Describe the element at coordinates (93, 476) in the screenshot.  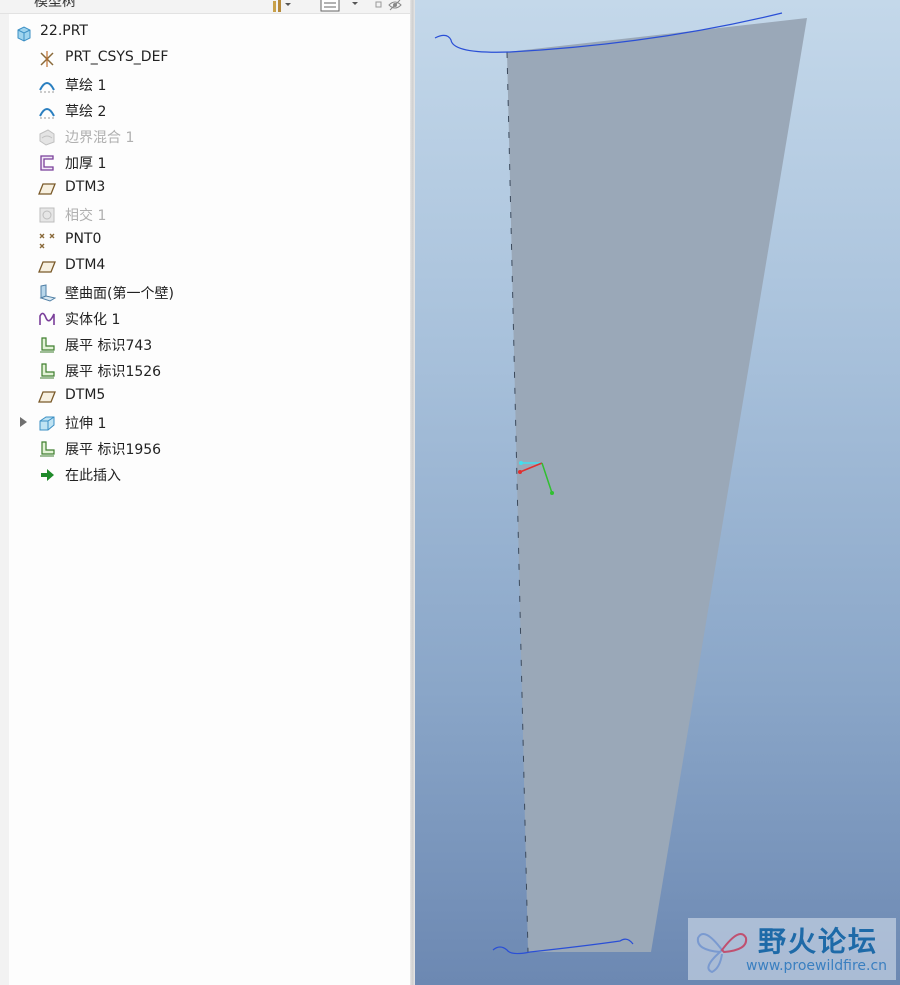
I see `tree-item-label: 在此插入` at that location.